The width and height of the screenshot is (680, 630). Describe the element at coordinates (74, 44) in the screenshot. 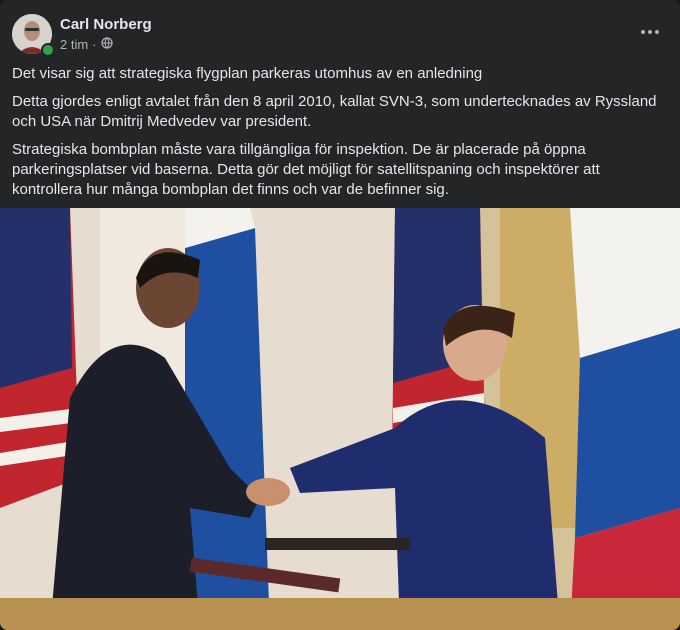

I see `post-time: 2 tim` at that location.